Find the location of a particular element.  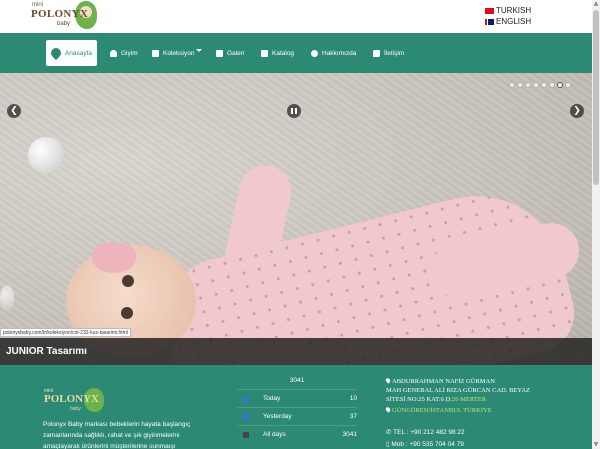

nav-item-giyim: Giyim is located at coordinates (124, 53).